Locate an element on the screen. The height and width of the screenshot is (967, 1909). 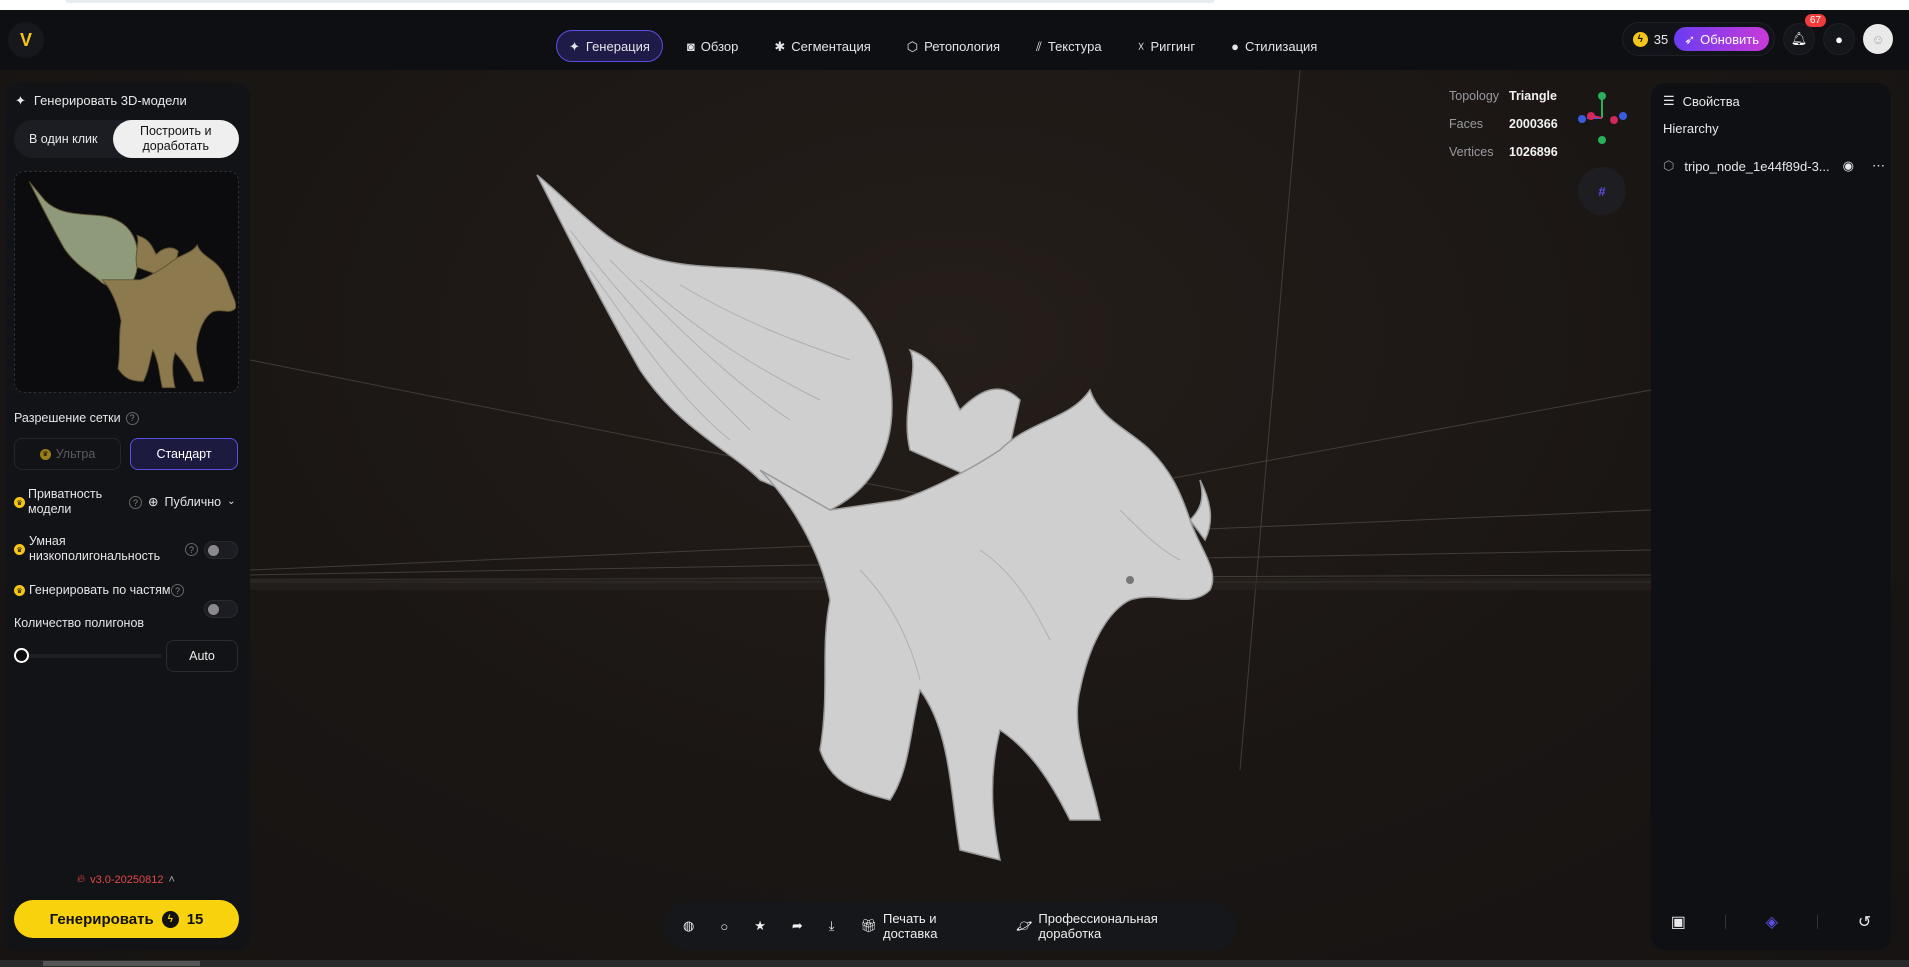
tab-texture: ⫽ Текстура is located at coordinates (1069, 46).